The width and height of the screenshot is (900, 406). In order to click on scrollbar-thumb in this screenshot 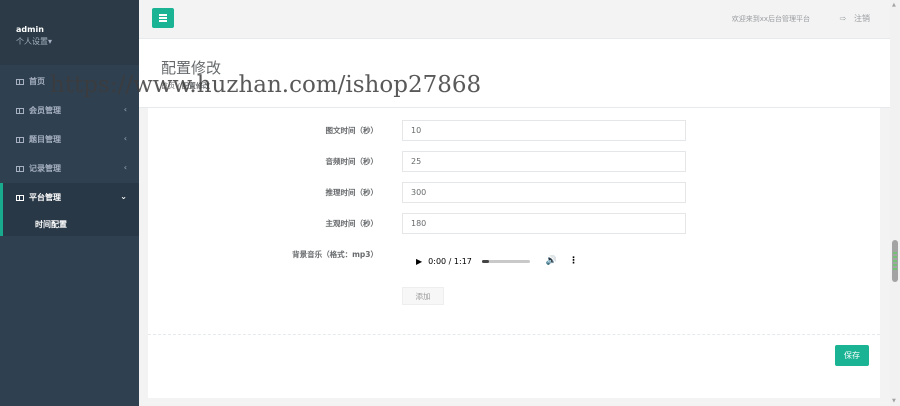, I will do `click(895, 261)`.